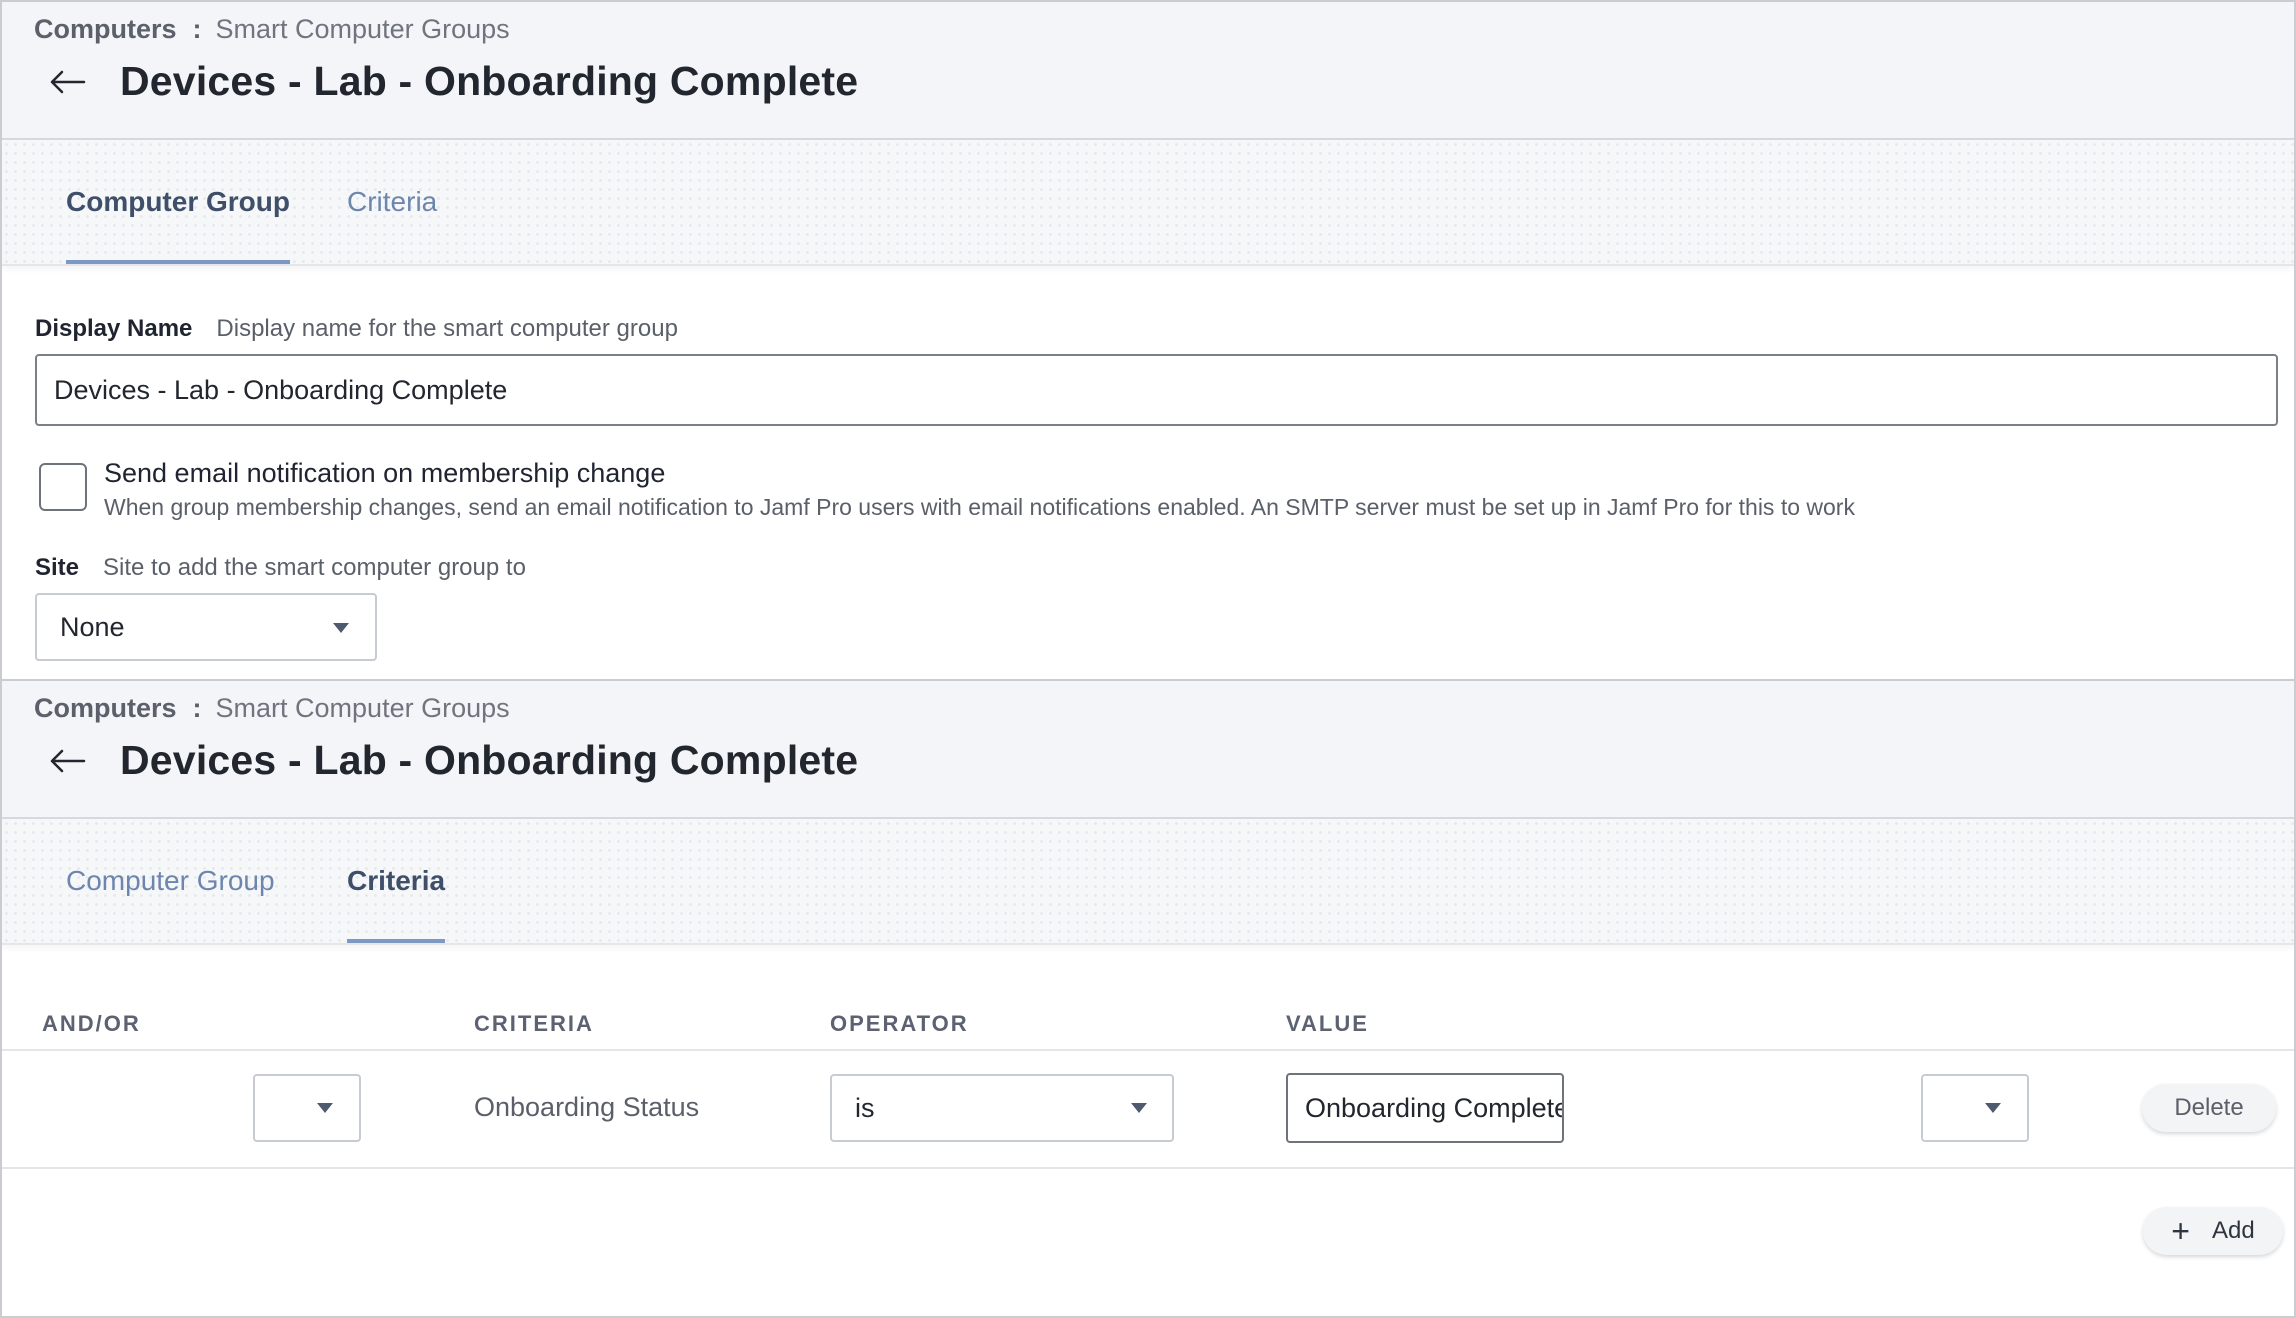  I want to click on and-or-select, so click(307, 1108).